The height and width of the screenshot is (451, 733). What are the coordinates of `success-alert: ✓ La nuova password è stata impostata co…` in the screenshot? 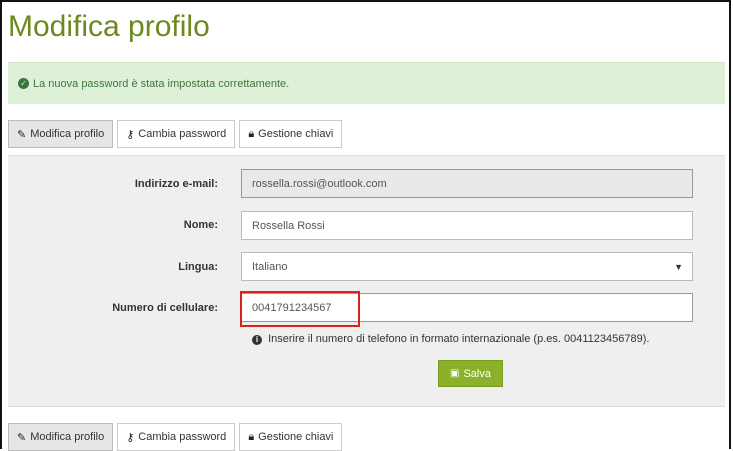 It's located at (366, 83).